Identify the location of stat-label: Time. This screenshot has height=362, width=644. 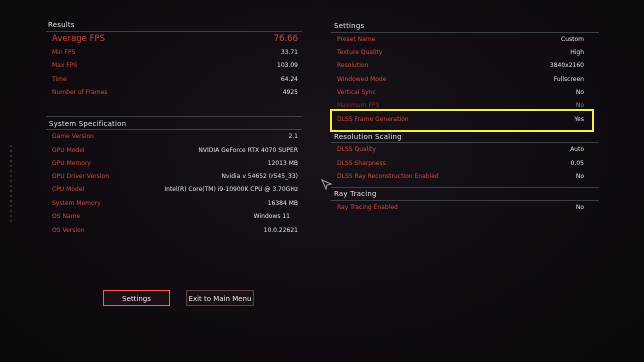
(59, 79).